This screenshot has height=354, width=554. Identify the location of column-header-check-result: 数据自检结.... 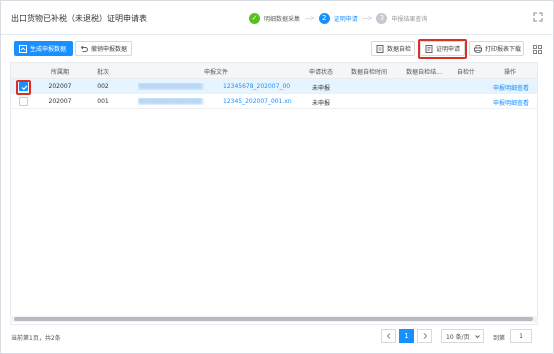
(424, 72).